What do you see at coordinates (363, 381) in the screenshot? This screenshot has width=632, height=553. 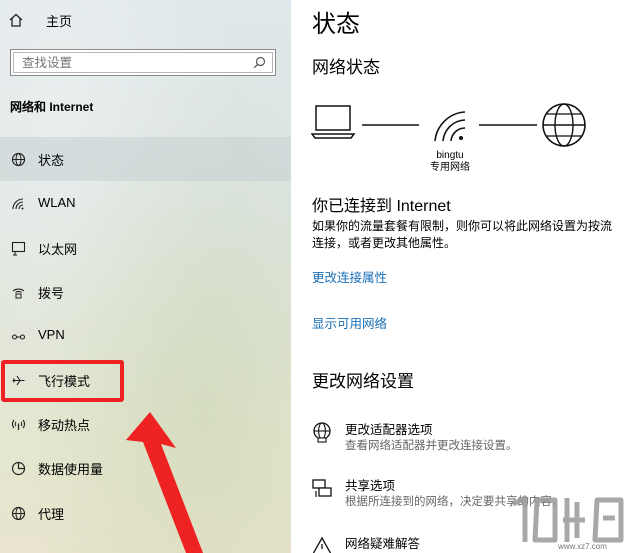 I see `change-network-settings-heading: 更改网络设置` at bounding box center [363, 381].